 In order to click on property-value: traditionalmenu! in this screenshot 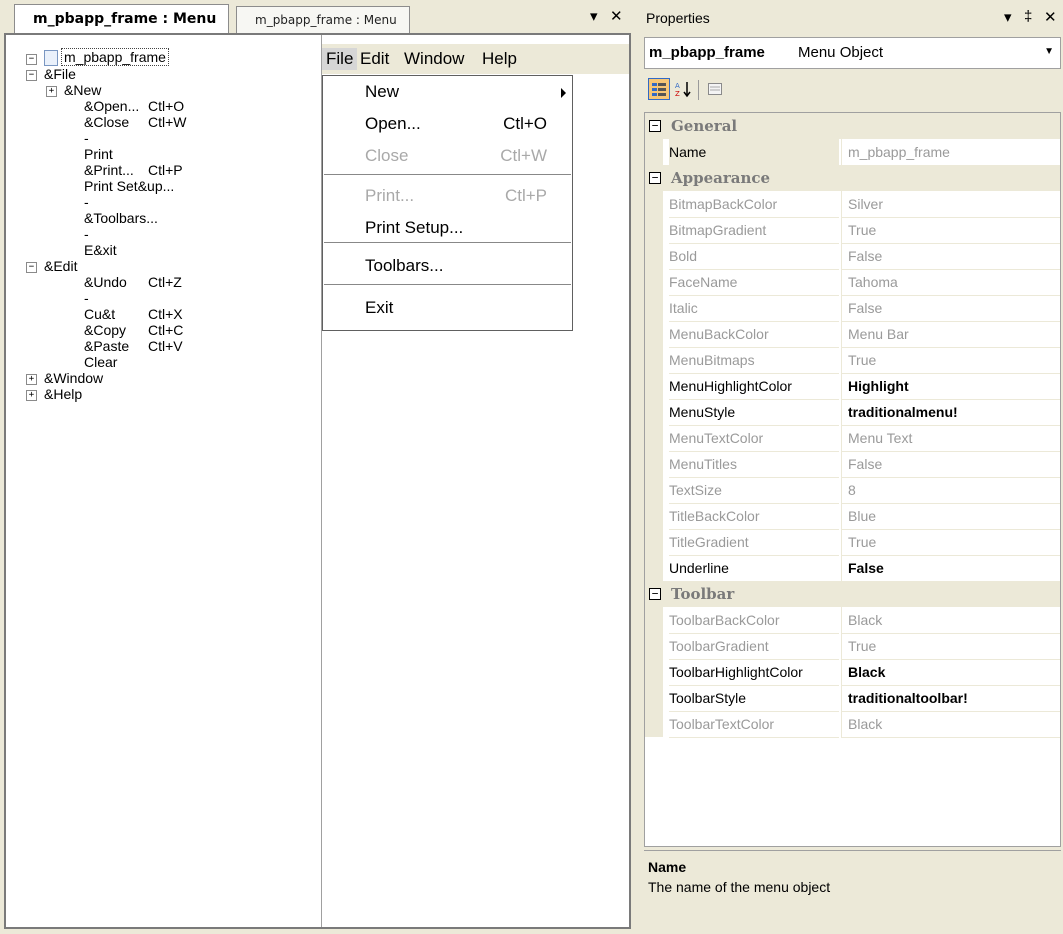, I will do `click(950, 412)`.